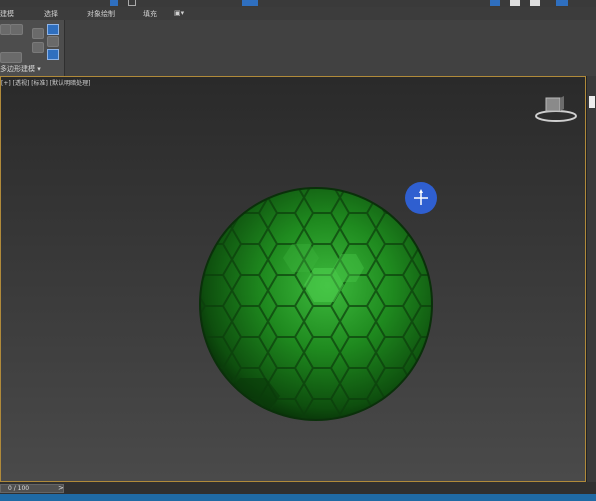 Image resolution: width=596 pixels, height=501 pixels. I want to click on viewcube-icon, so click(556, 109).